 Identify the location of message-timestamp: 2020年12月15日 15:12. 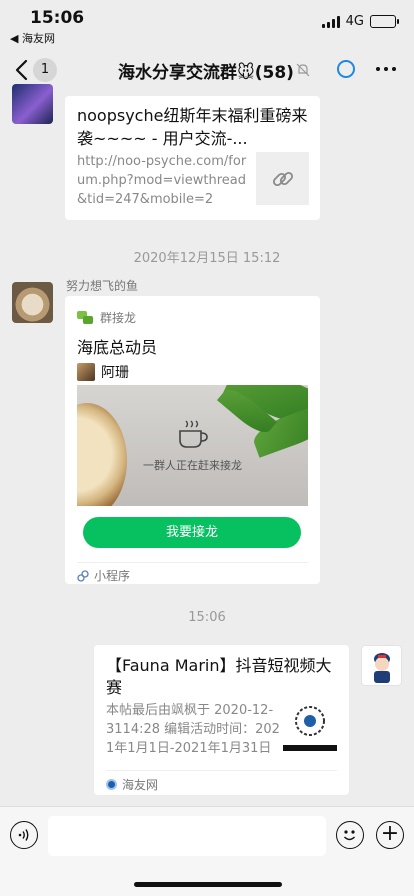
(207, 258).